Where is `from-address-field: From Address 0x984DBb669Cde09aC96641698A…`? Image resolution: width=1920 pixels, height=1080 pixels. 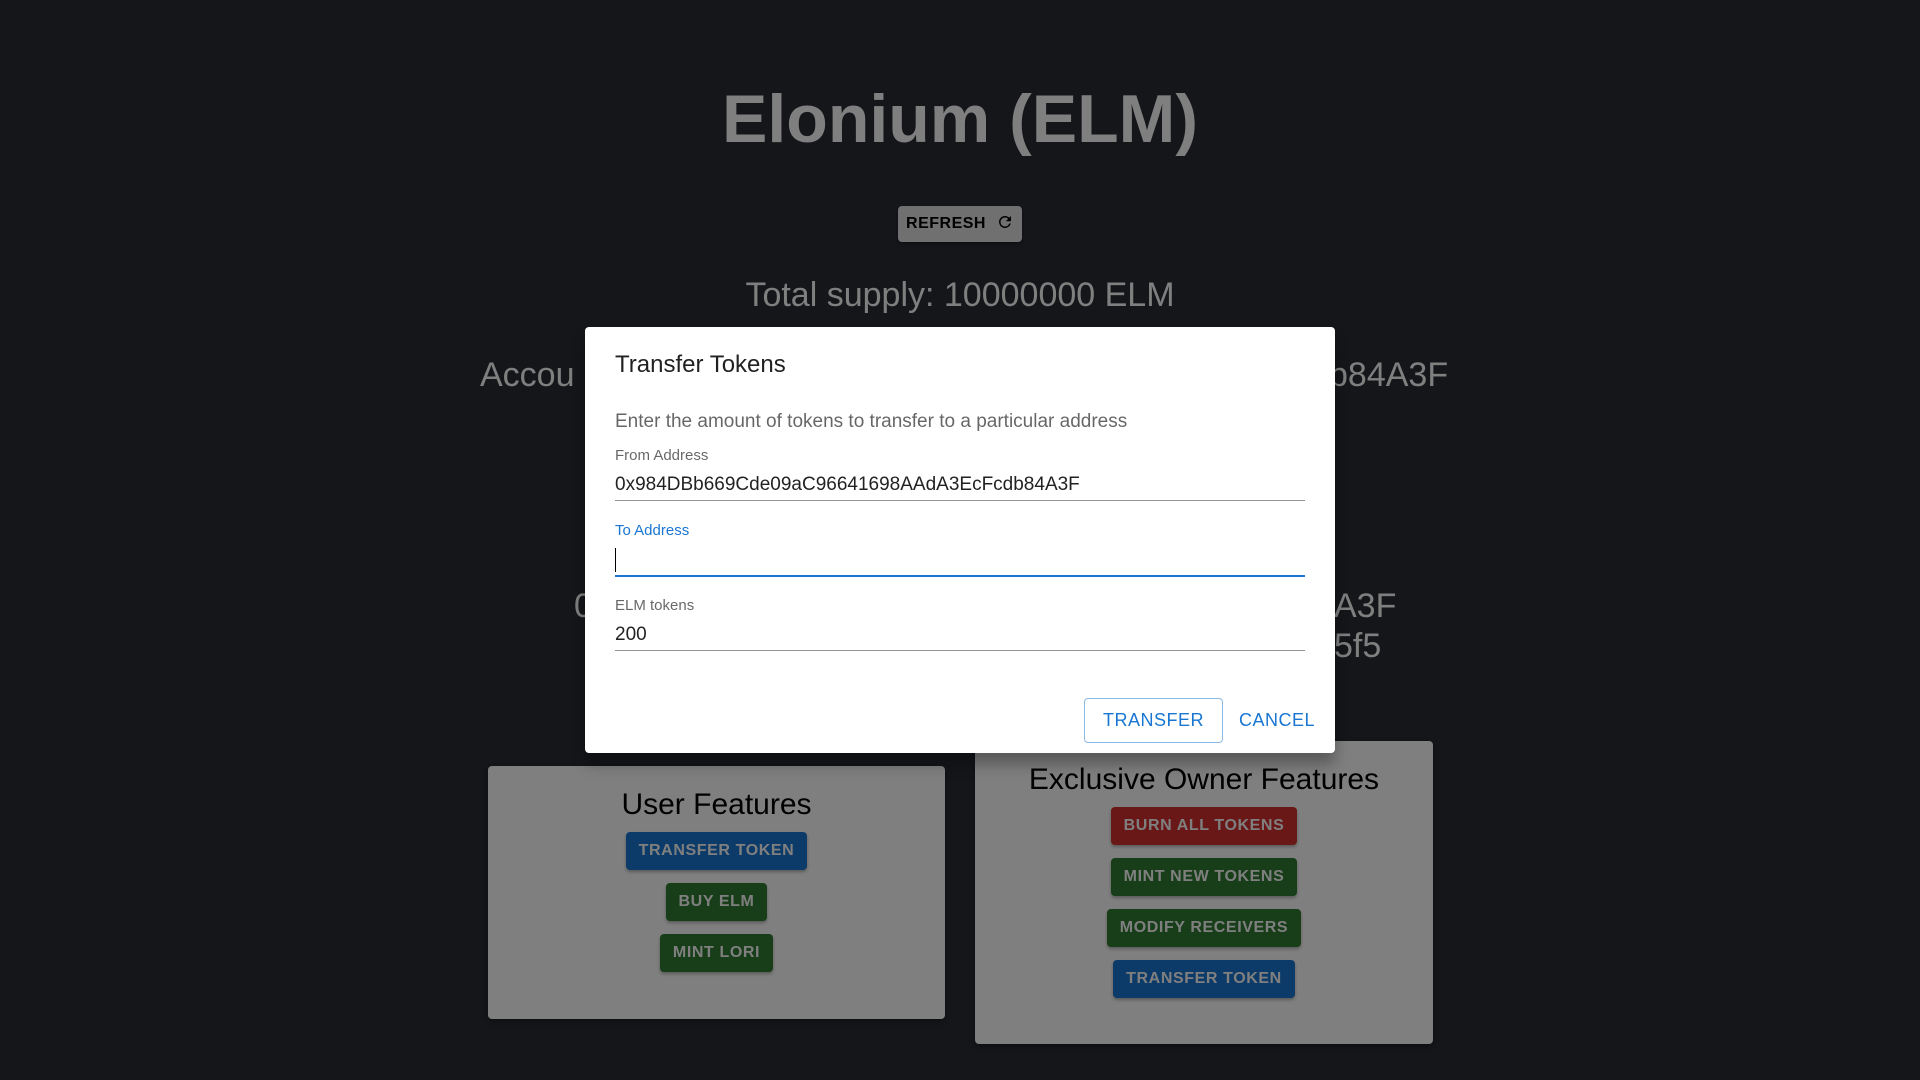 from-address-field: From Address 0x984DBb669Cde09aC96641698A… is located at coordinates (960, 474).